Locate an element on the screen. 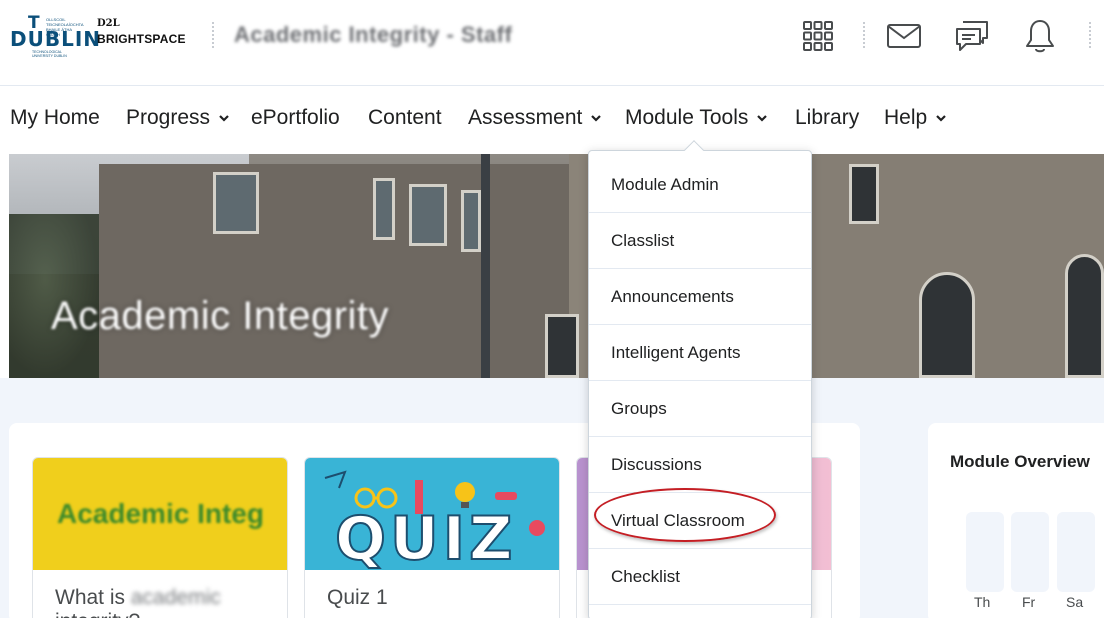 Image resolution: width=1104 pixels, height=618 pixels. content-card: QUIZ Quiz 1 is located at coordinates (432, 537).